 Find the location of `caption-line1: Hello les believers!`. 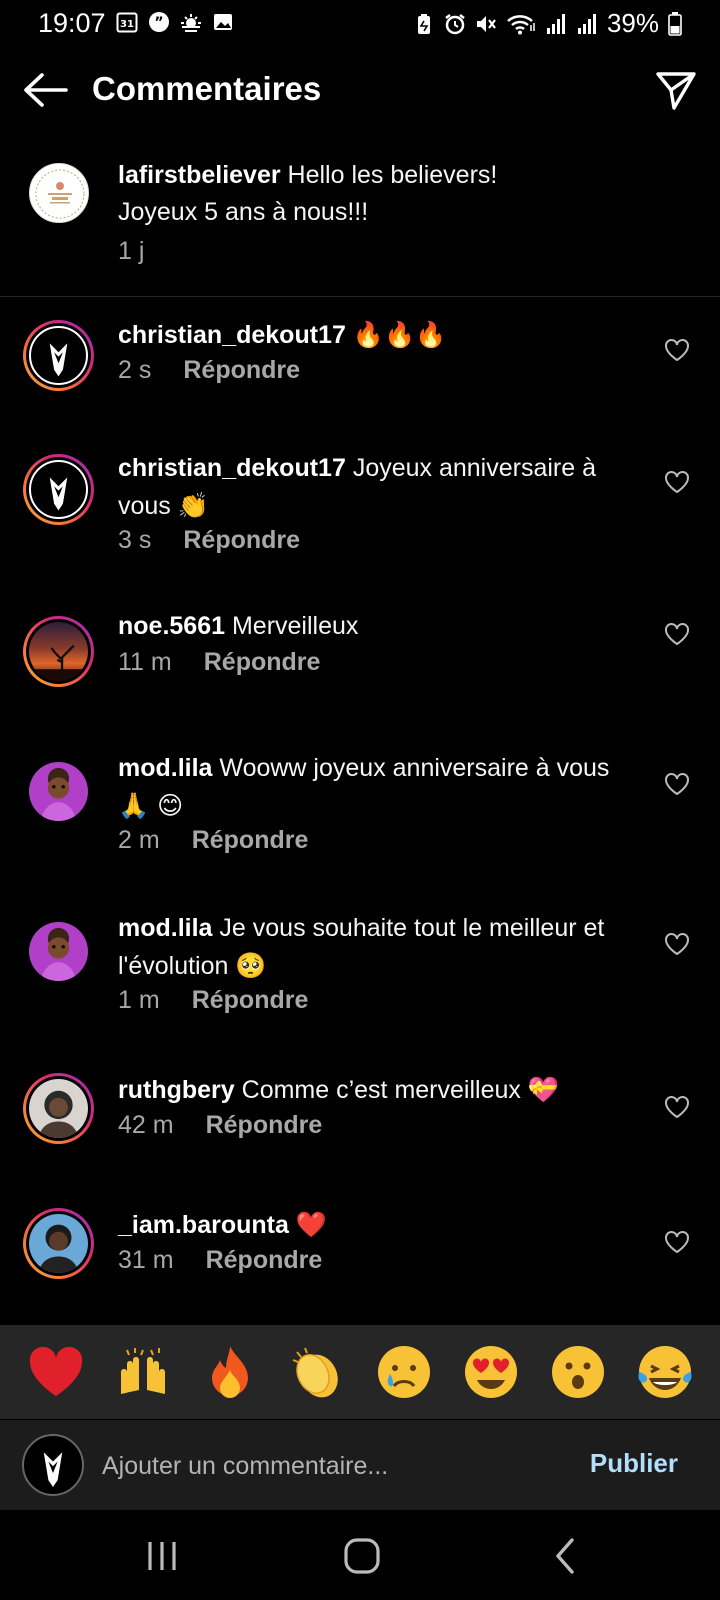

caption-line1: Hello les believers! is located at coordinates (392, 175).